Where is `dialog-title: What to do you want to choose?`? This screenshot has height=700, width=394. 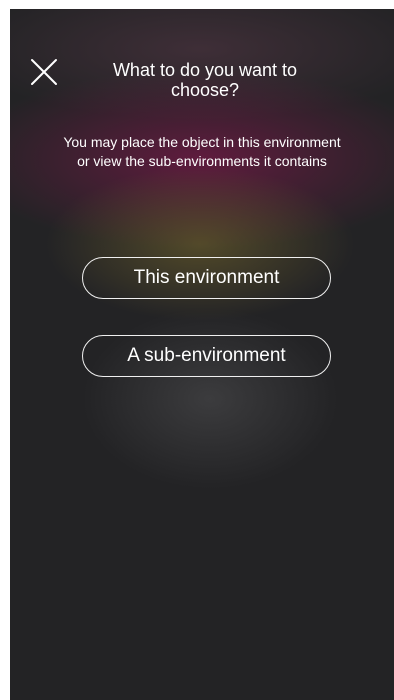
dialog-title: What to do you want to choose? is located at coordinates (205, 80).